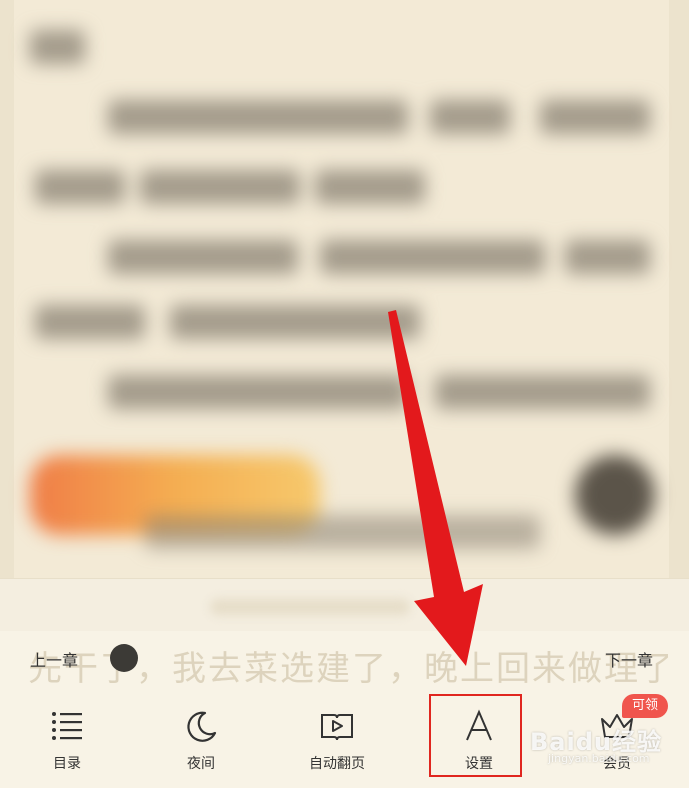 The width and height of the screenshot is (689, 788). What do you see at coordinates (599, 758) in the screenshot?
I see `watermark-sub: jingyan.baidu.com` at bounding box center [599, 758].